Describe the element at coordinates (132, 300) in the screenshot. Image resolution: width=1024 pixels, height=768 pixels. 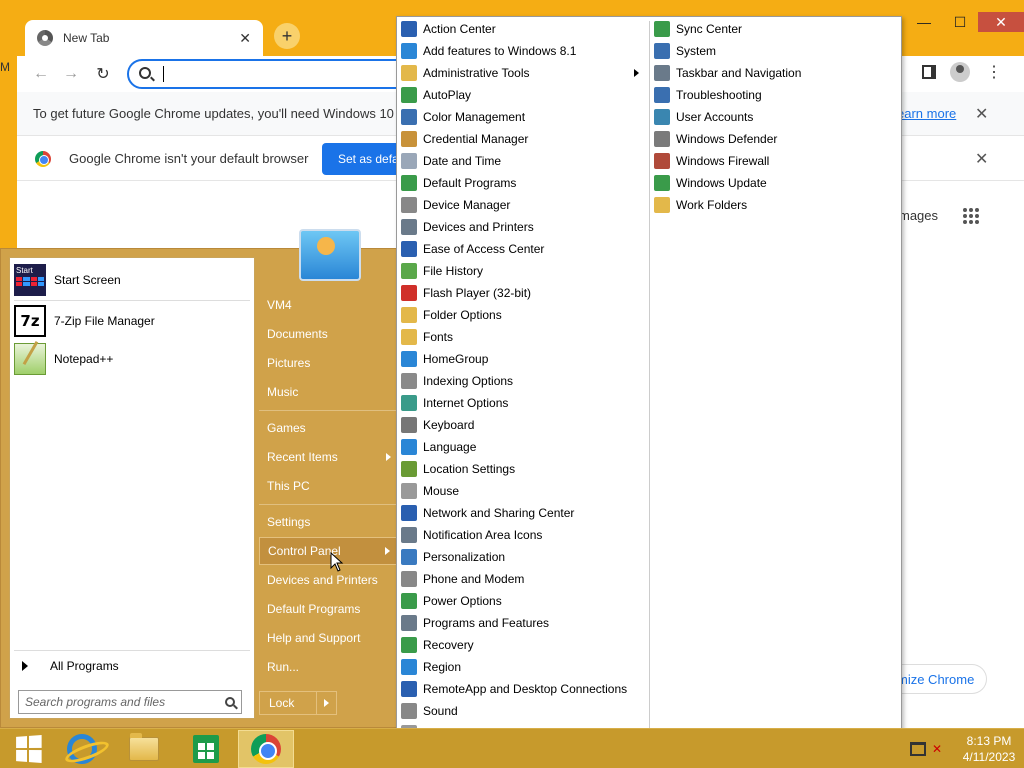
I see `separator` at that location.